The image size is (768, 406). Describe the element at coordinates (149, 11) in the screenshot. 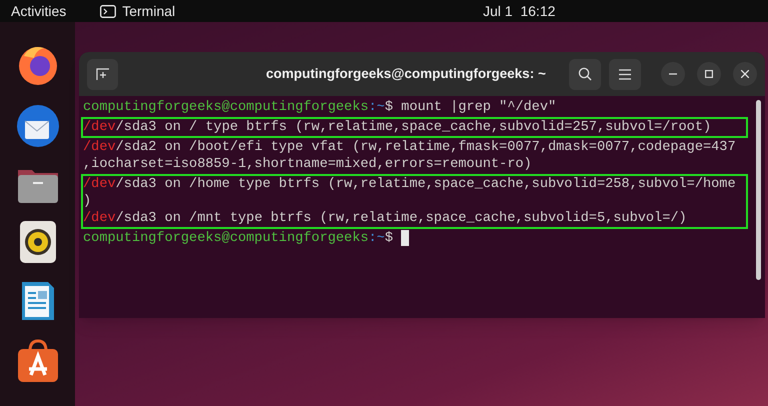

I see `app-menu: Terminal` at that location.